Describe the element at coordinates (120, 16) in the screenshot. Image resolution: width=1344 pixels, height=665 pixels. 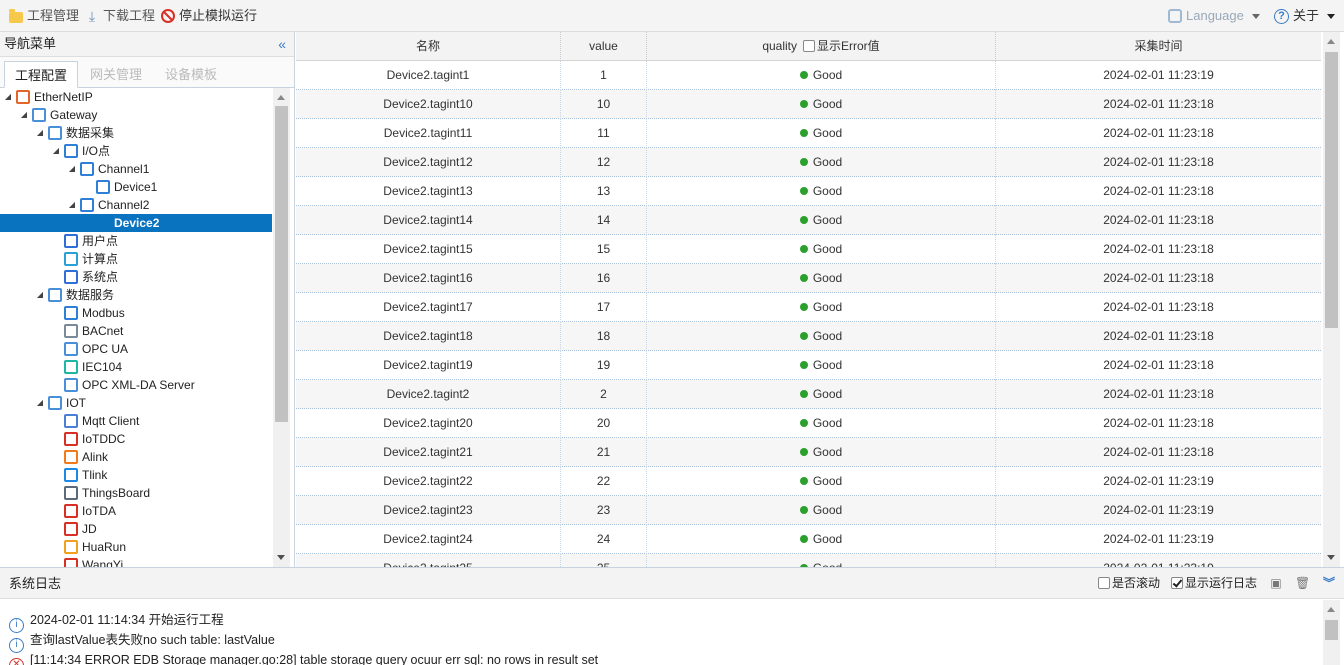
I see `download-project-button: ⤓ 下载工程` at that location.